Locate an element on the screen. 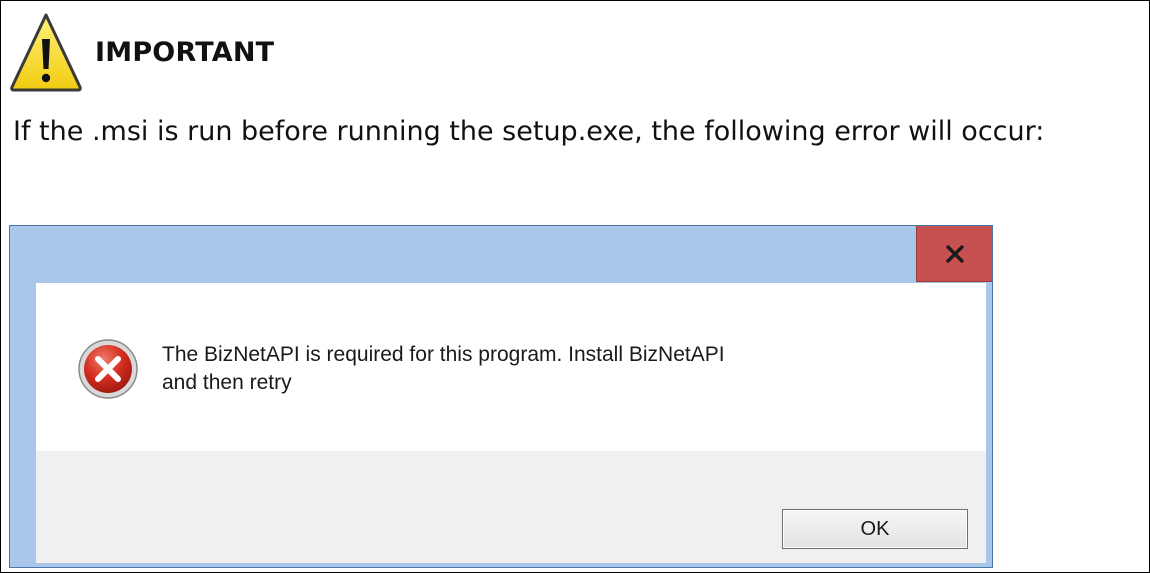 This screenshot has width=1150, height=573. error-icon is located at coordinates (108, 369).